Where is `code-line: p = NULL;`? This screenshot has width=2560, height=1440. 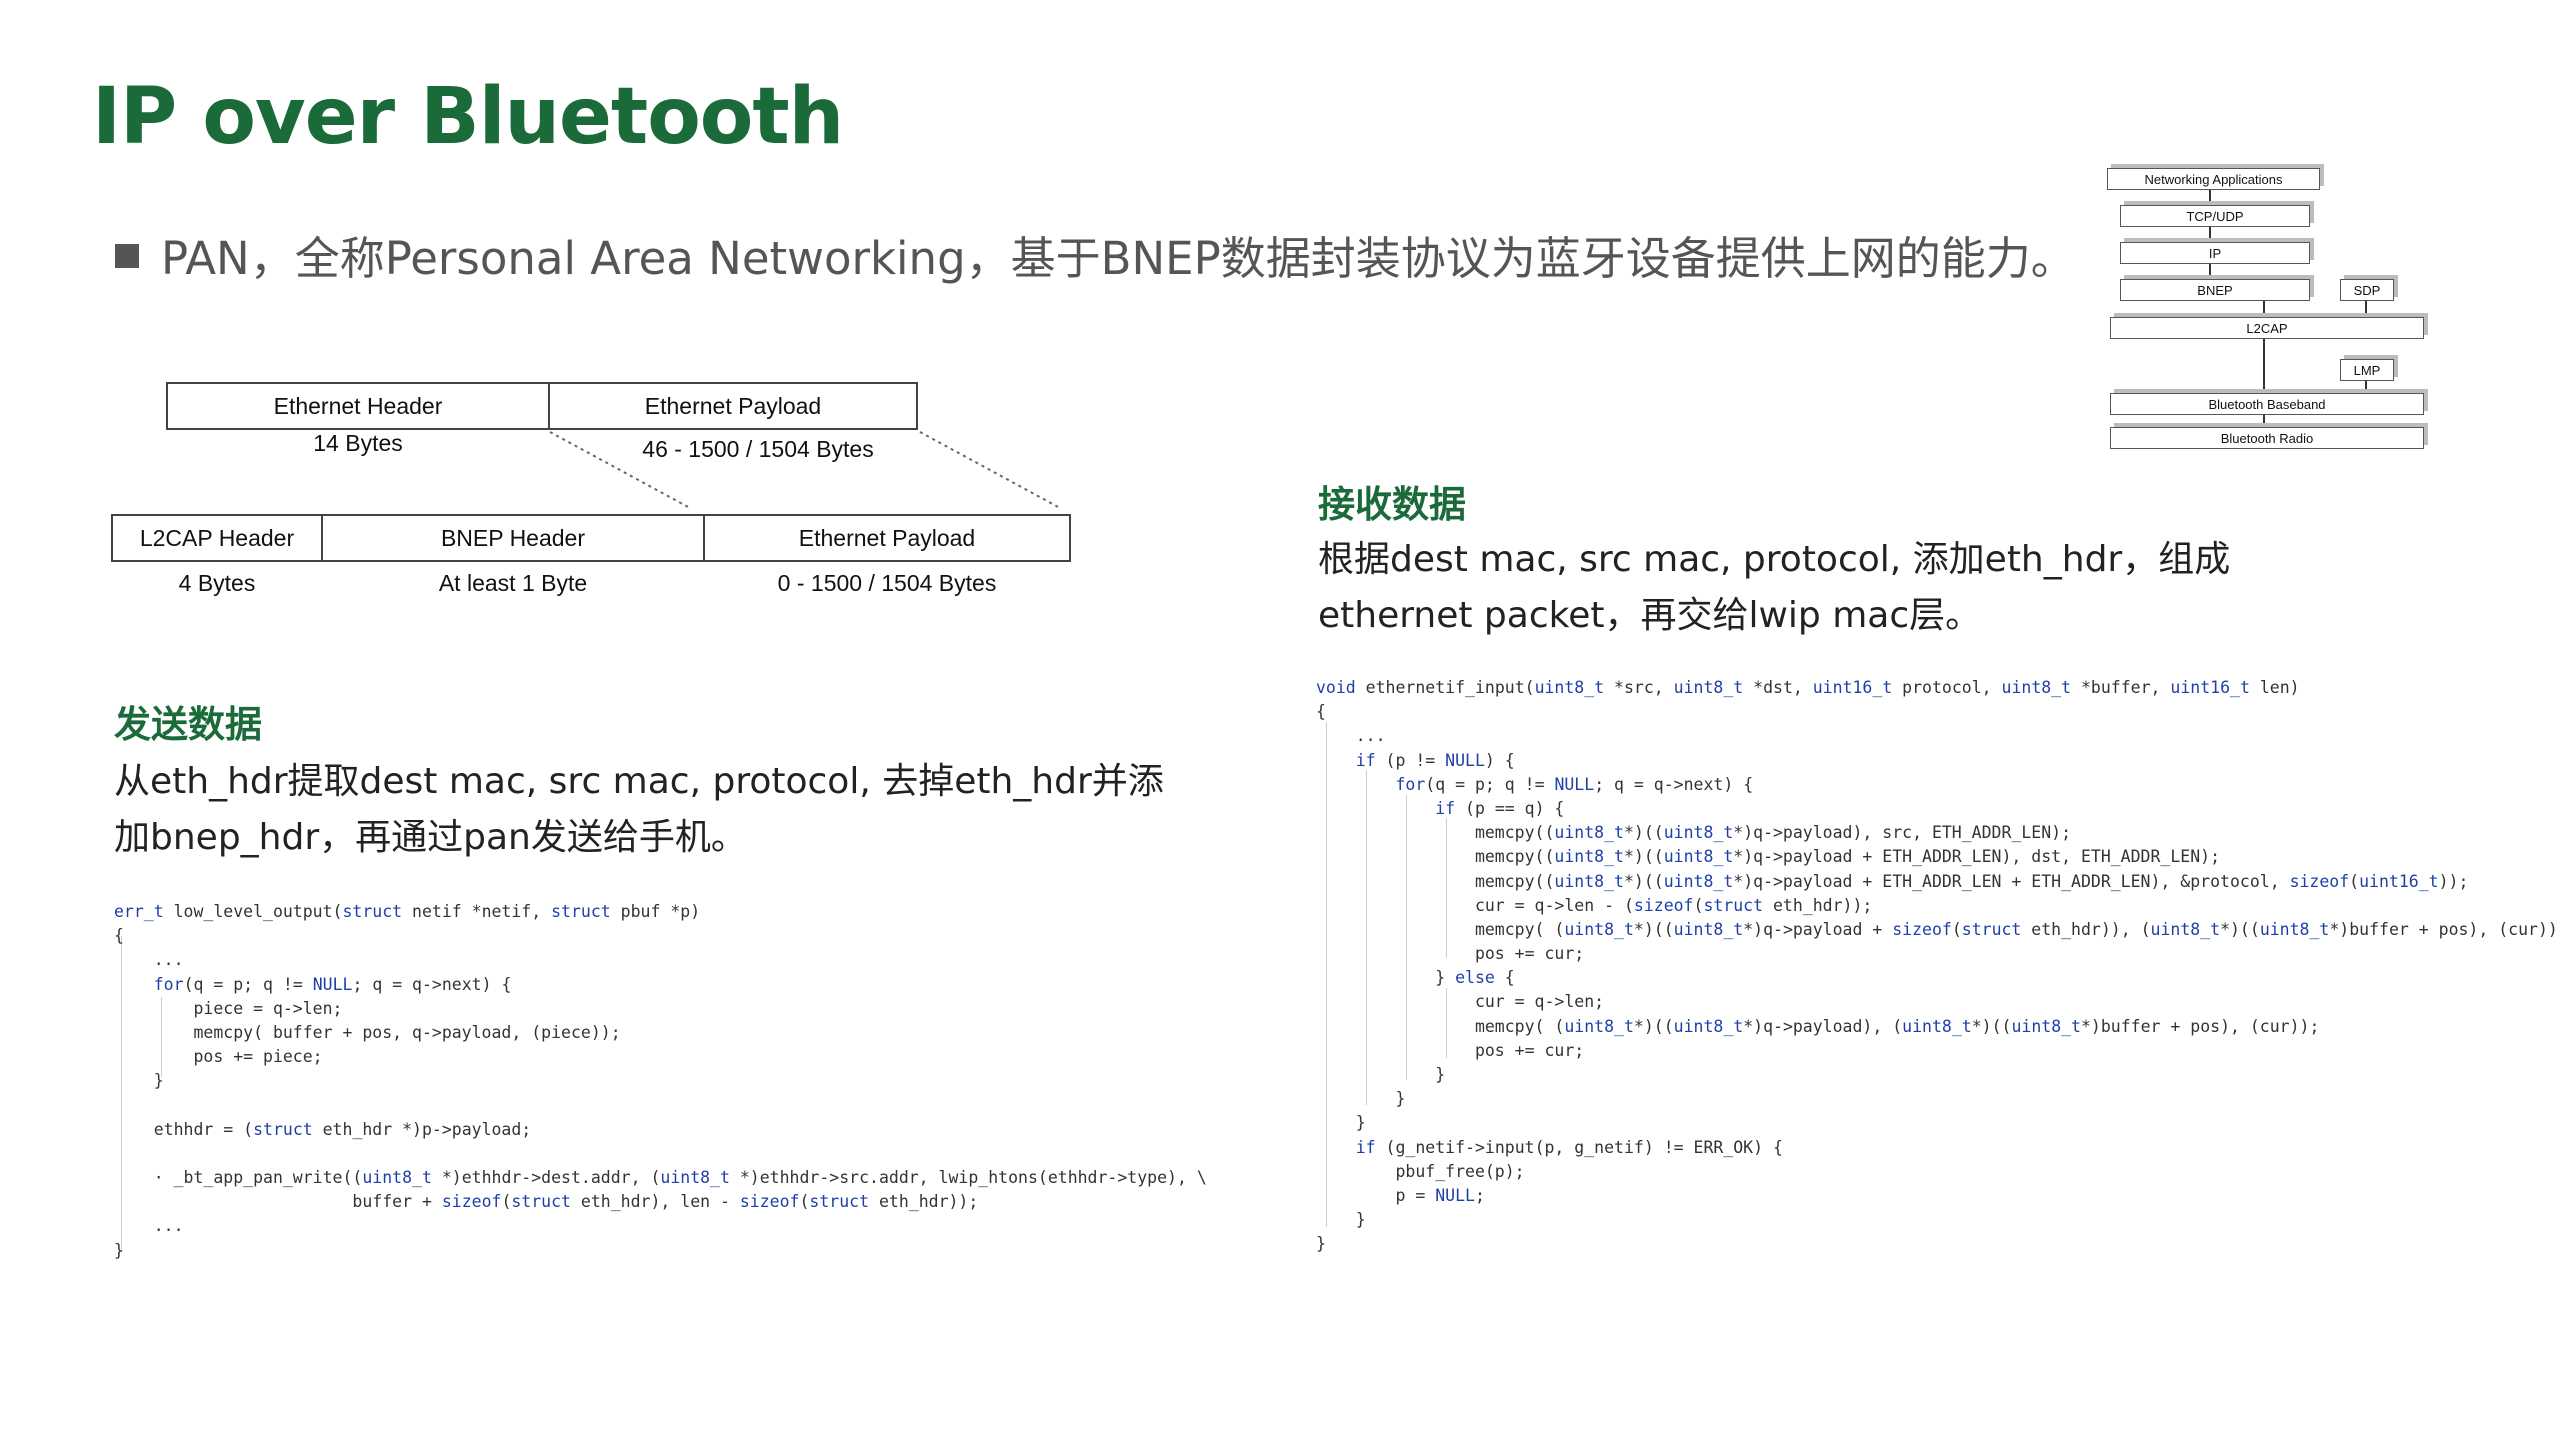 code-line: p = NULL; is located at coordinates (1400, 1195).